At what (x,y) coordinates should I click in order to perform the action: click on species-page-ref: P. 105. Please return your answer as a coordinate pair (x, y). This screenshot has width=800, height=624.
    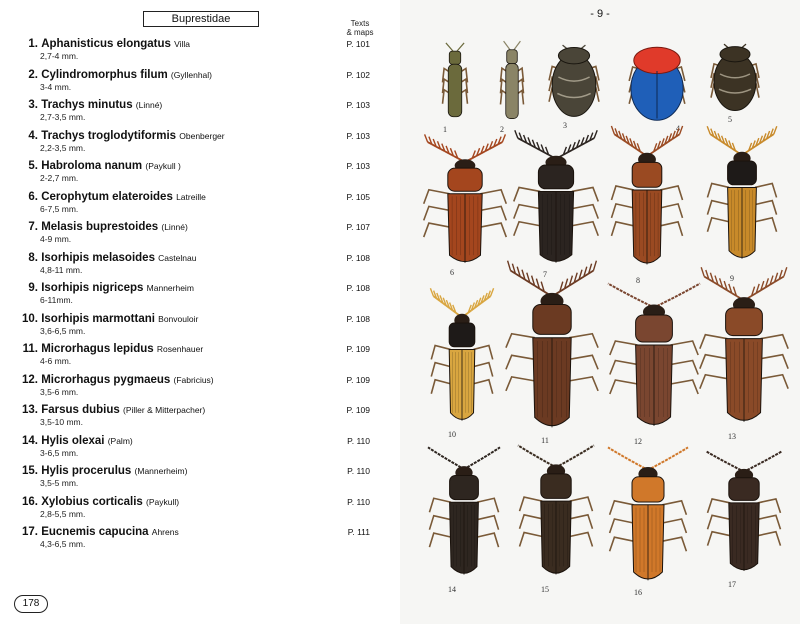
    Looking at the image, I should click on (358, 197).